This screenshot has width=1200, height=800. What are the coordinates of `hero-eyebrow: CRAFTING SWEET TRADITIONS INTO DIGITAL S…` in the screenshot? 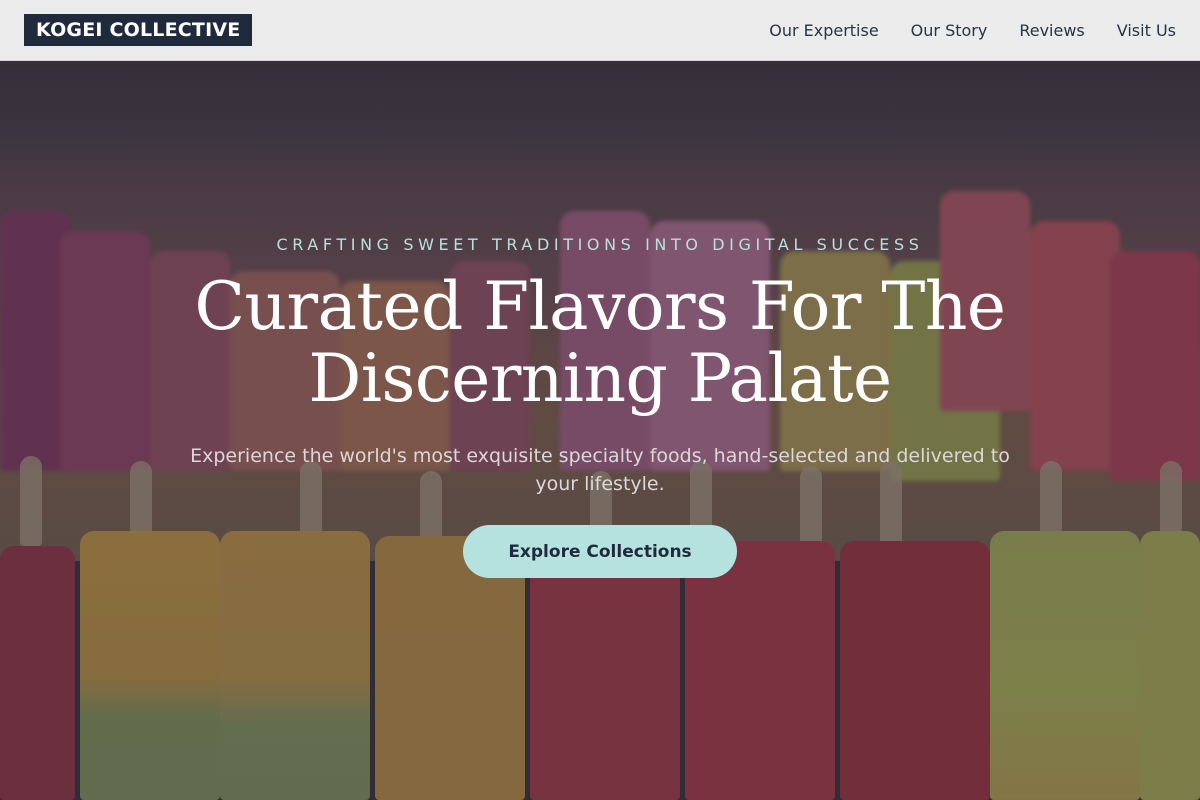 It's located at (600, 244).